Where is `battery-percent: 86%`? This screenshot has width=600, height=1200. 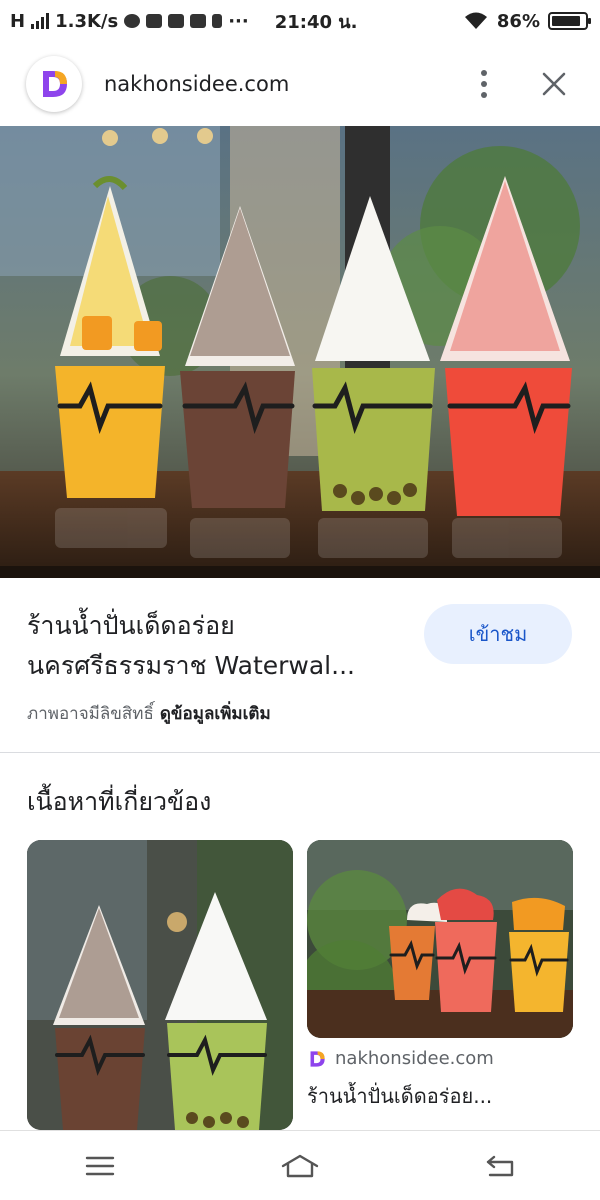
battery-percent: 86% is located at coordinates (518, 21).